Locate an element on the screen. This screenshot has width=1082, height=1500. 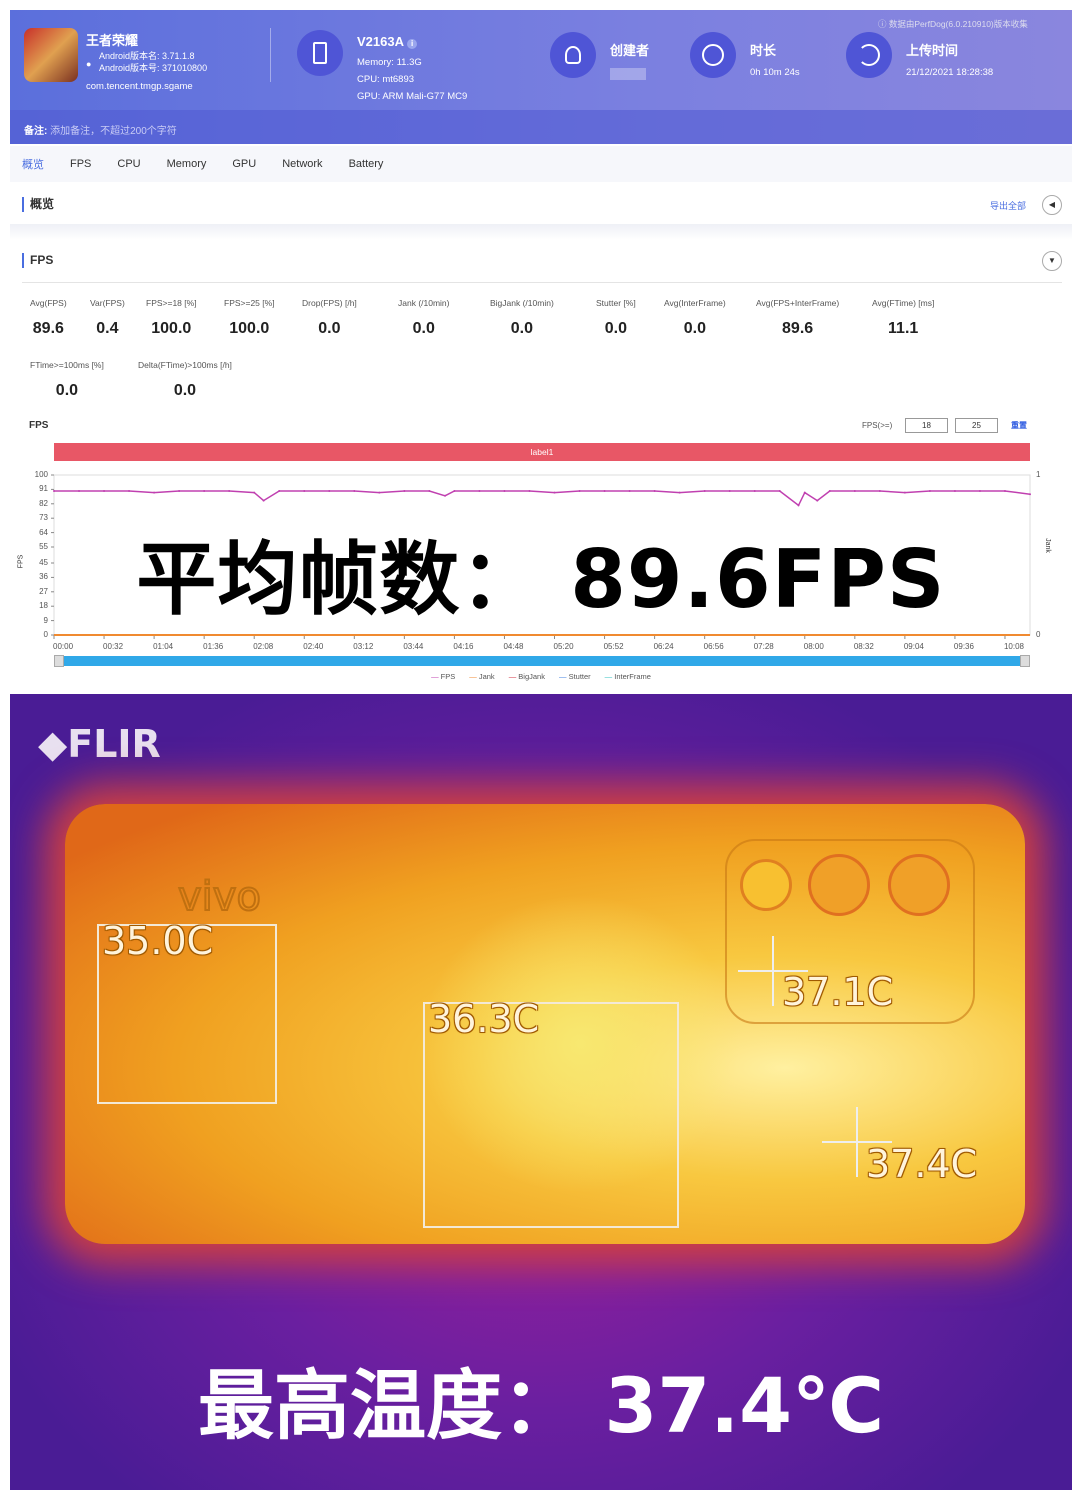
legend-item-jank: — Jank is located at coordinates (481, 676).